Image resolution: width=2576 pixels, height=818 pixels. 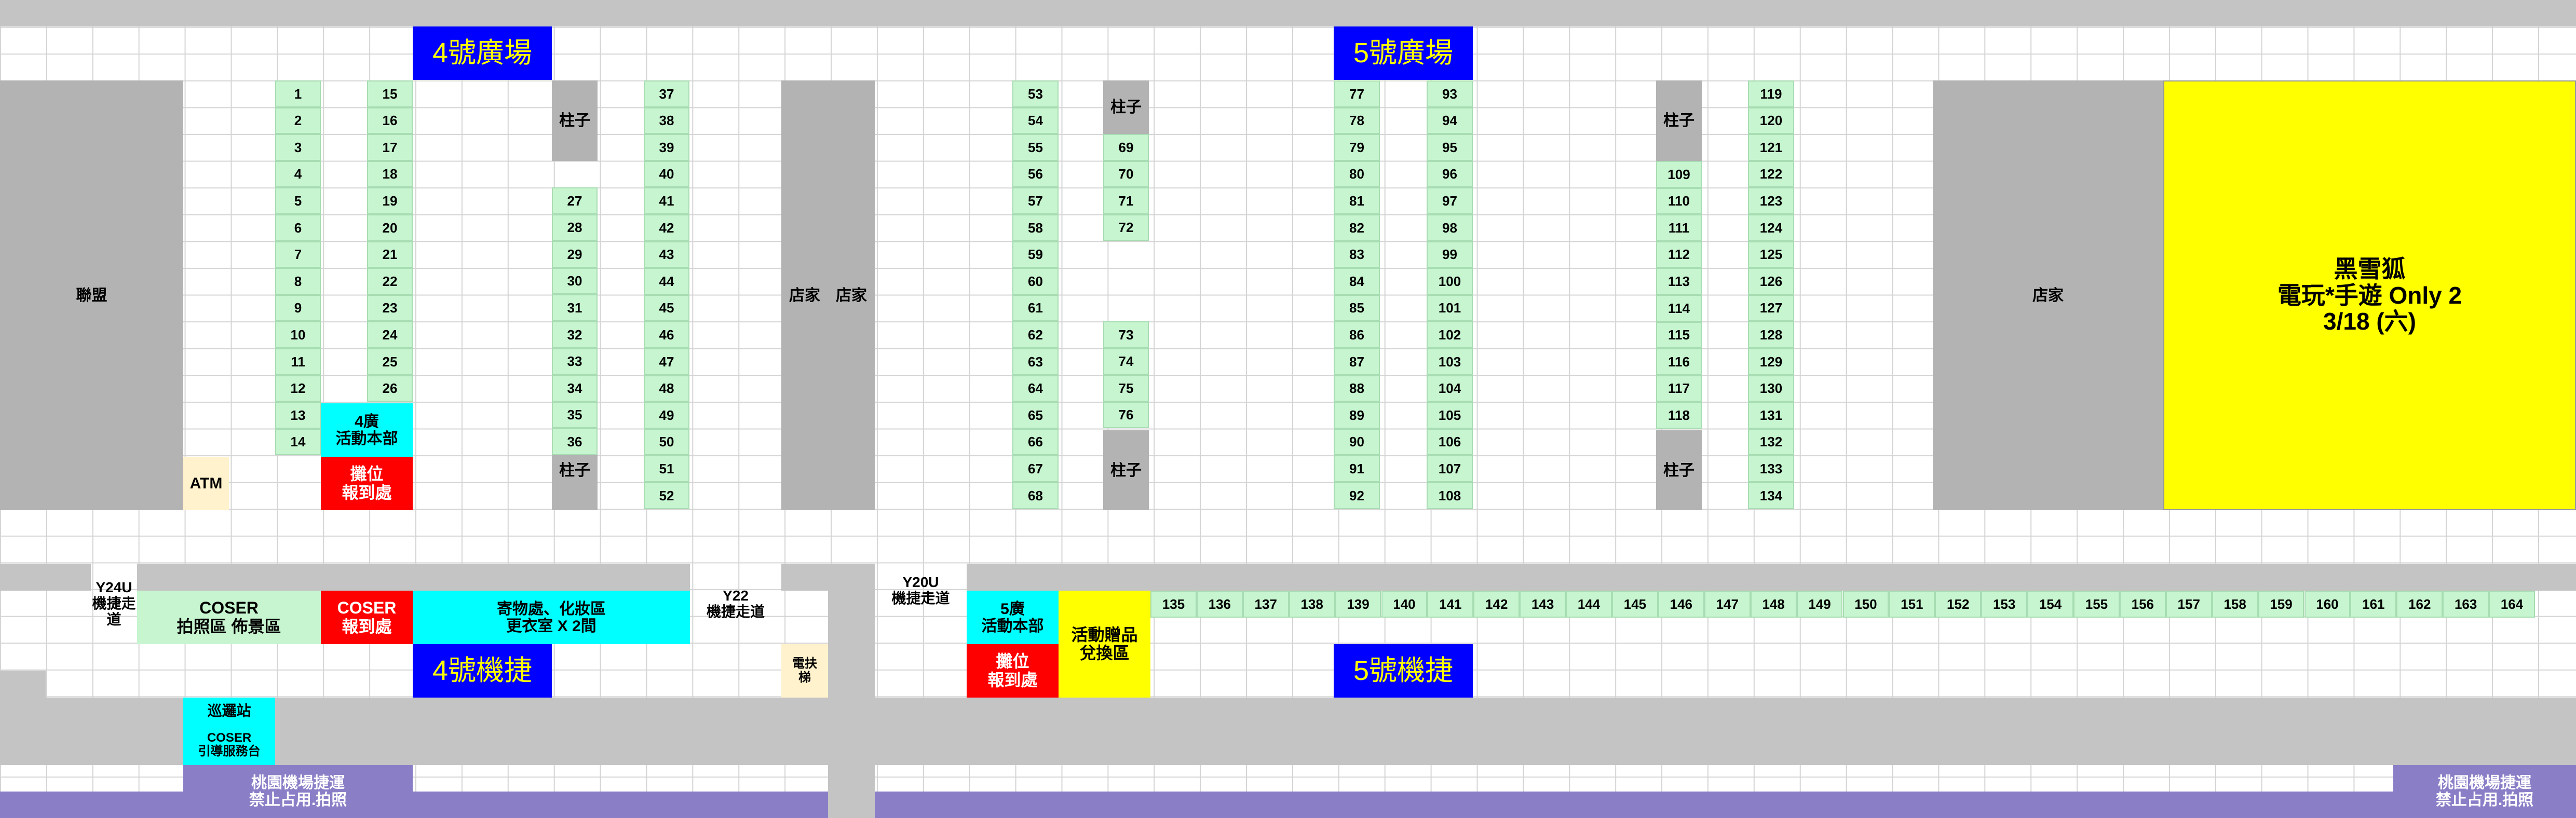 What do you see at coordinates (298, 148) in the screenshot?
I see `booth-3: 3` at bounding box center [298, 148].